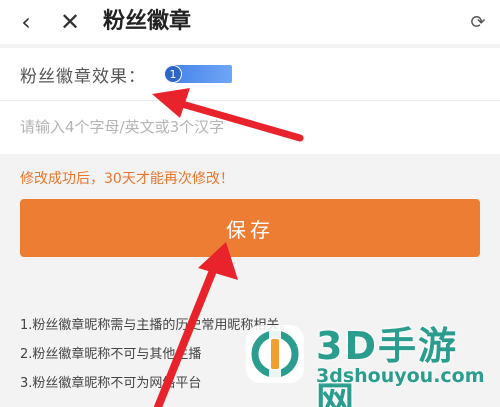  I want to click on close-button: ✕, so click(70, 22).